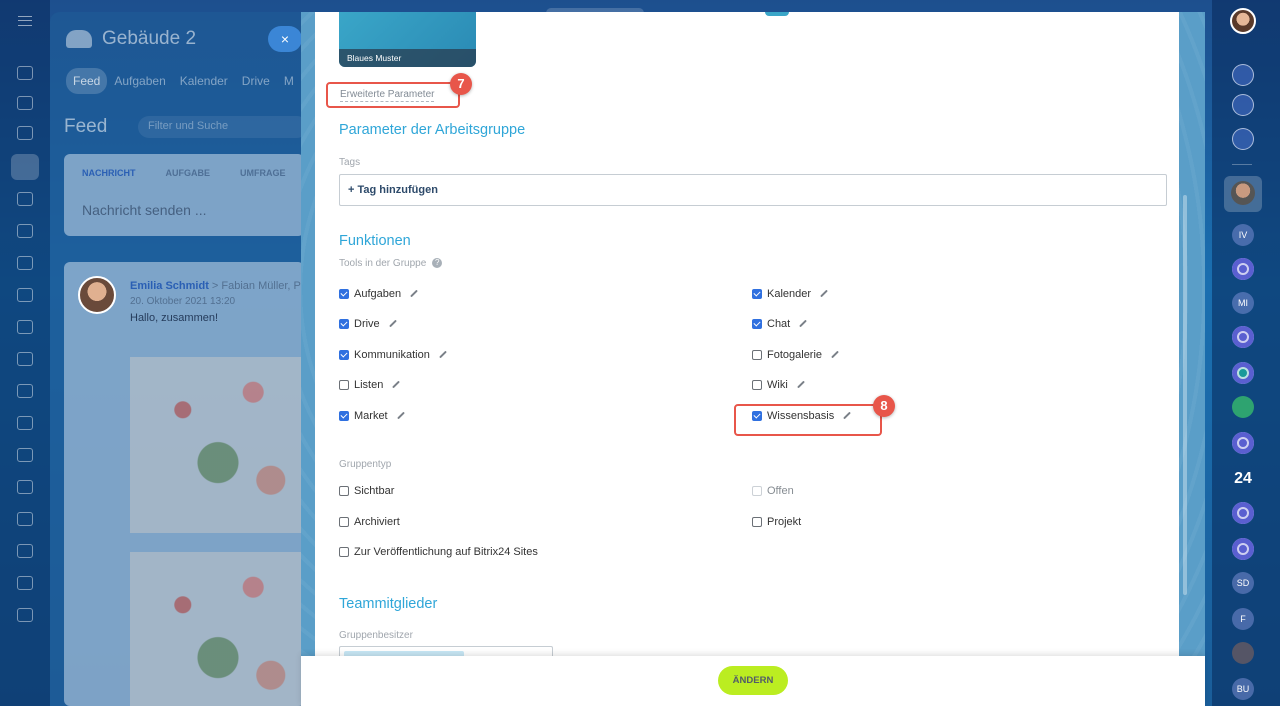 The height and width of the screenshot is (706, 1280). What do you see at coordinates (369, 522) in the screenshot?
I see `type-archiviert: Archiviert` at bounding box center [369, 522].